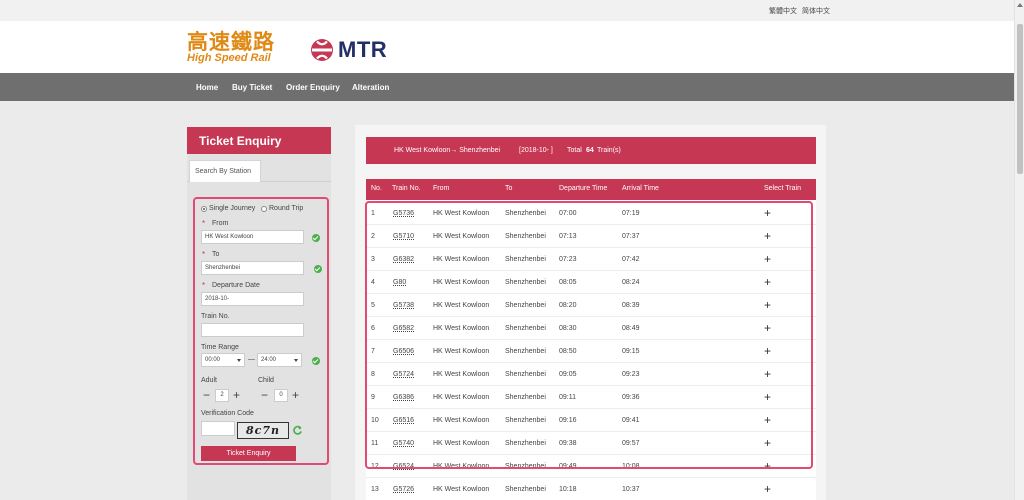 The image size is (1024, 500). I want to click on child-minus-button: −, so click(264, 395).